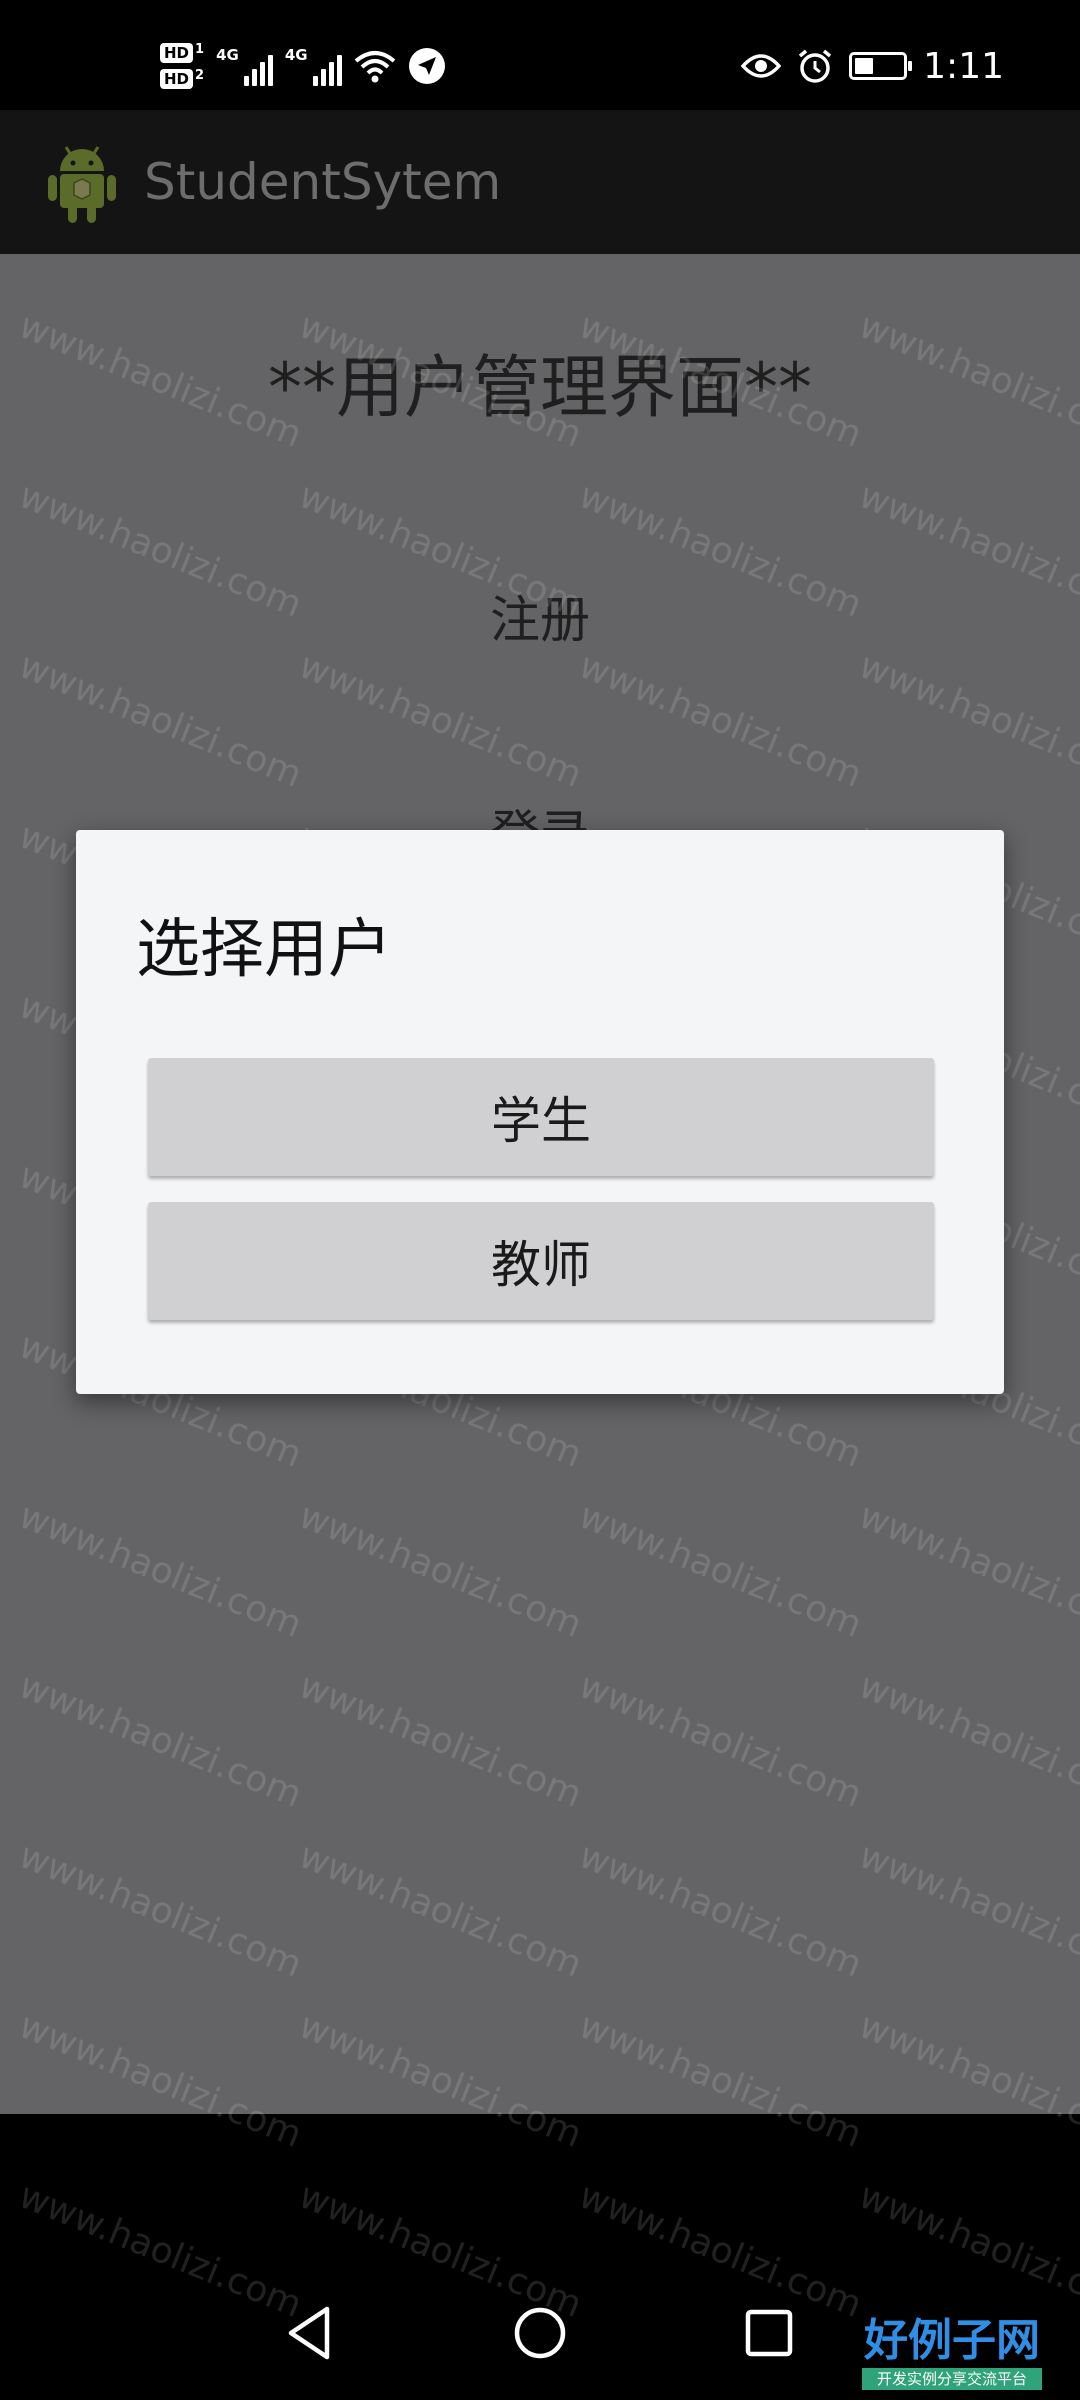 Image resolution: width=1080 pixels, height=2400 pixels. I want to click on status-right: 1:11, so click(872, 66).